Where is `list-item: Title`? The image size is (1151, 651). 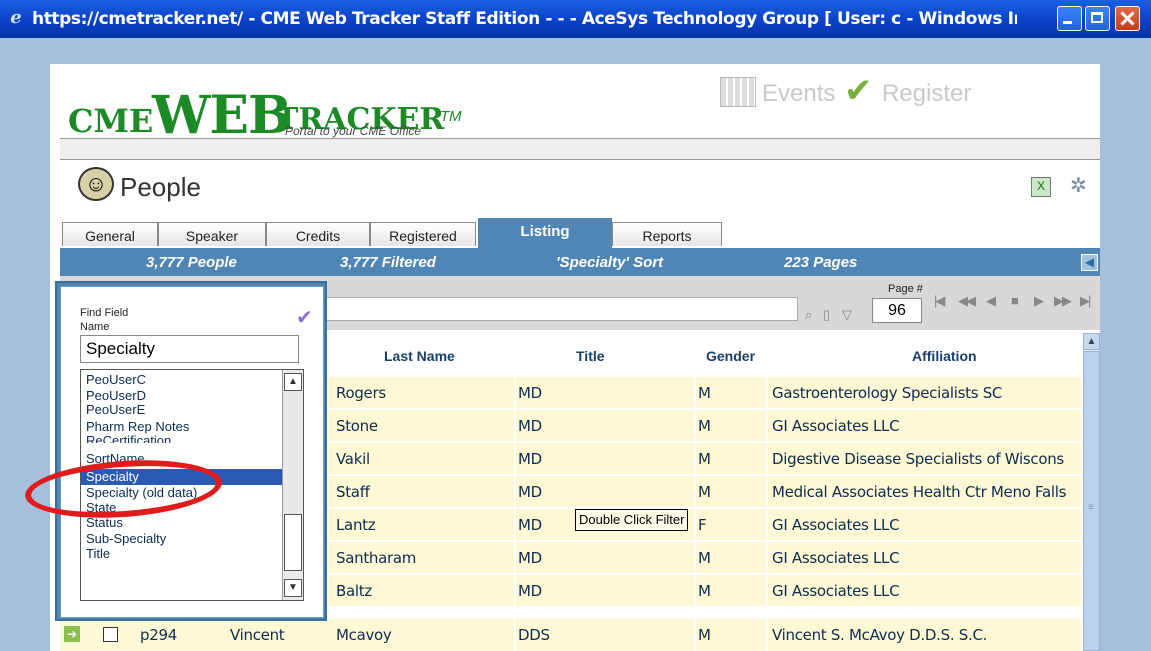 list-item: Title is located at coordinates (98, 554).